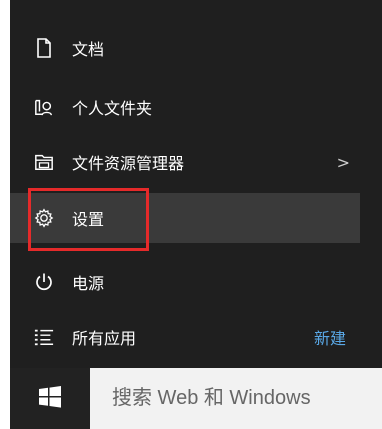 This screenshot has width=382, height=429. I want to click on menu-item-personal-folder: 个人文件夹, so click(185, 107).